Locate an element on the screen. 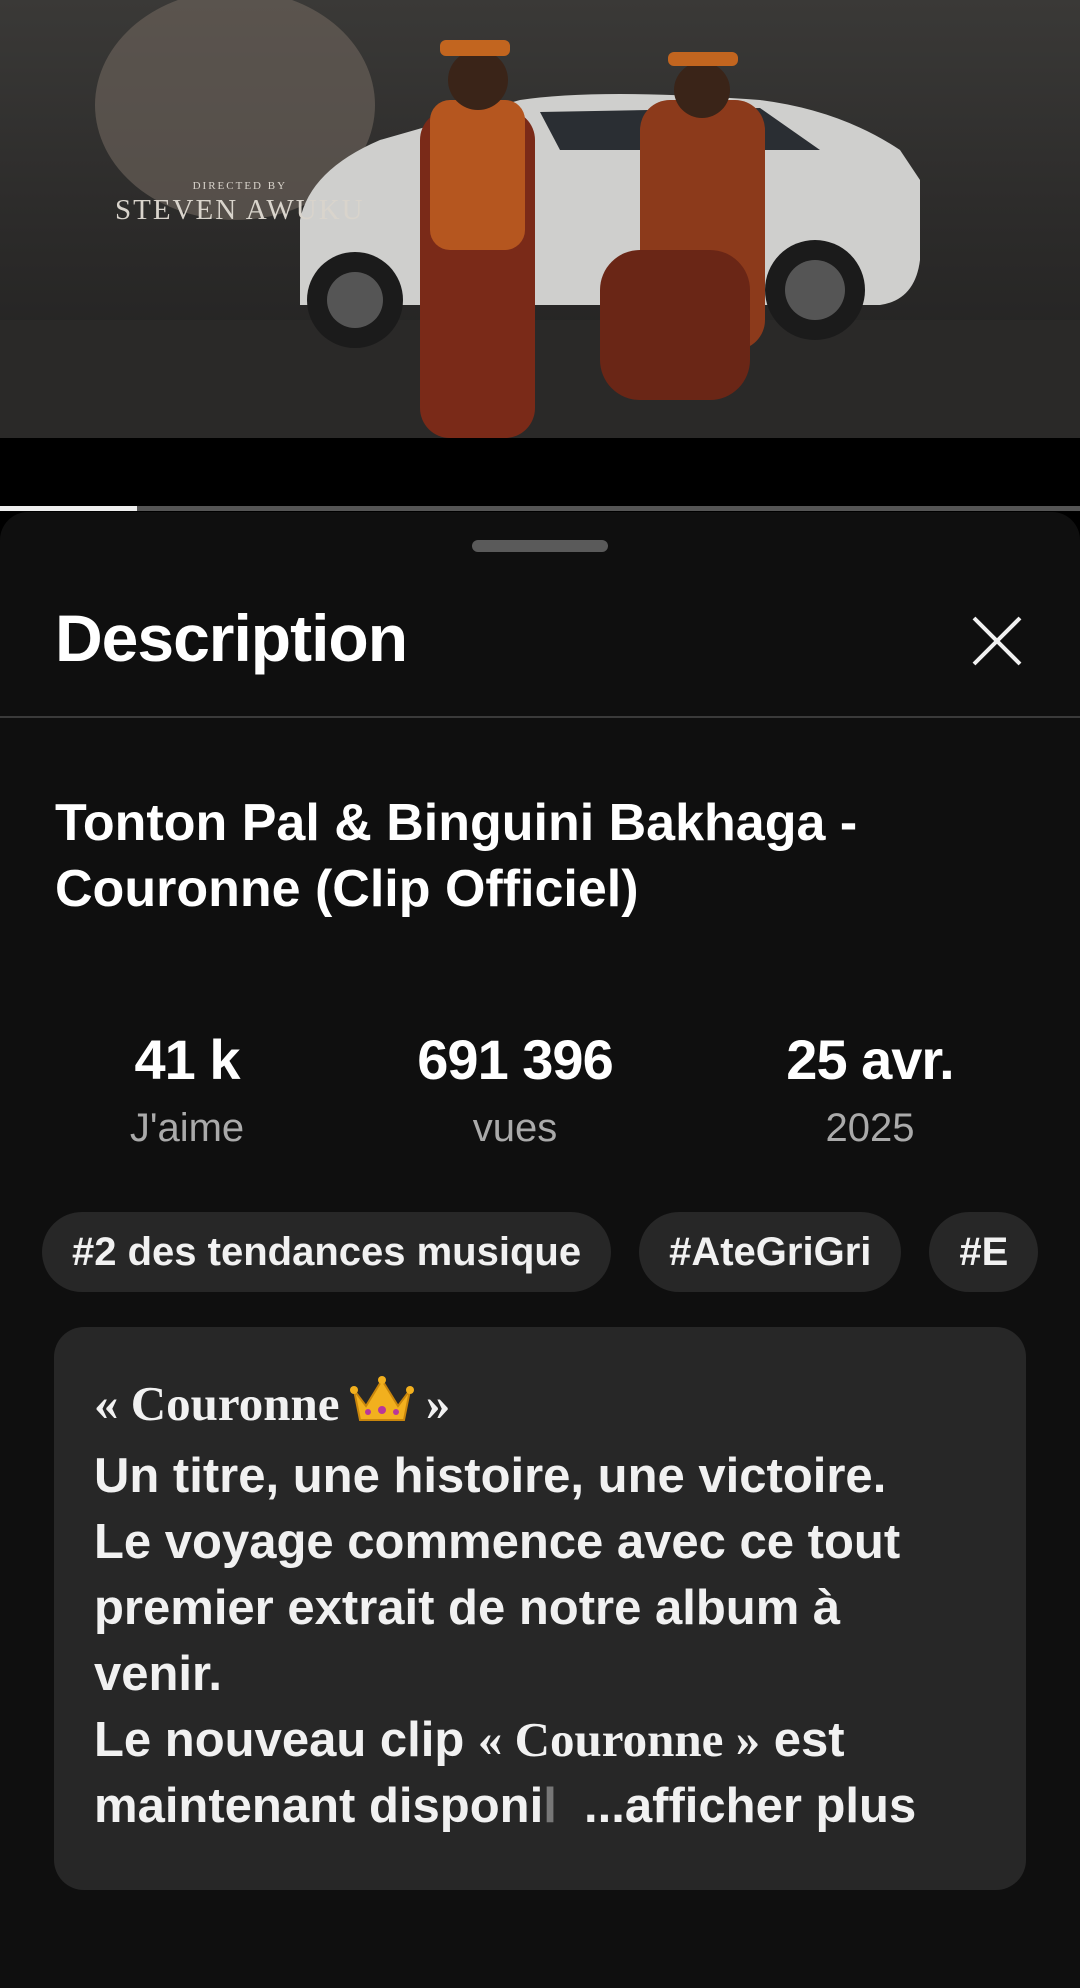 The image size is (1080, 1988). desc-line: Un titre, une histoire, une victoire. is located at coordinates (490, 1476).